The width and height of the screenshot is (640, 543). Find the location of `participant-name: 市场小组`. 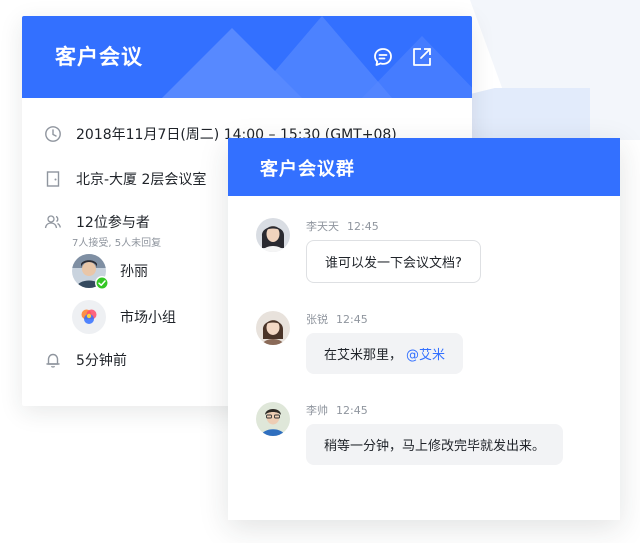

participant-name: 市场小组 is located at coordinates (148, 318).